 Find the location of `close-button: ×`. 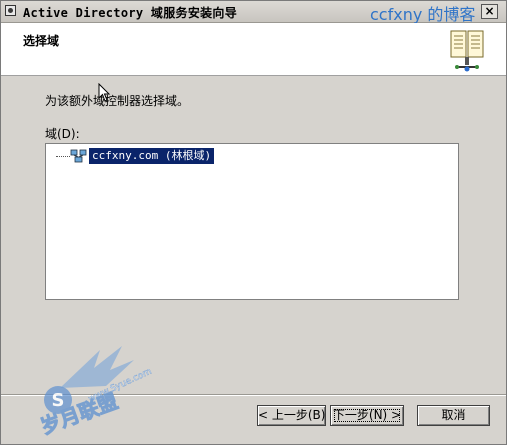

close-button: × is located at coordinates (489, 11).